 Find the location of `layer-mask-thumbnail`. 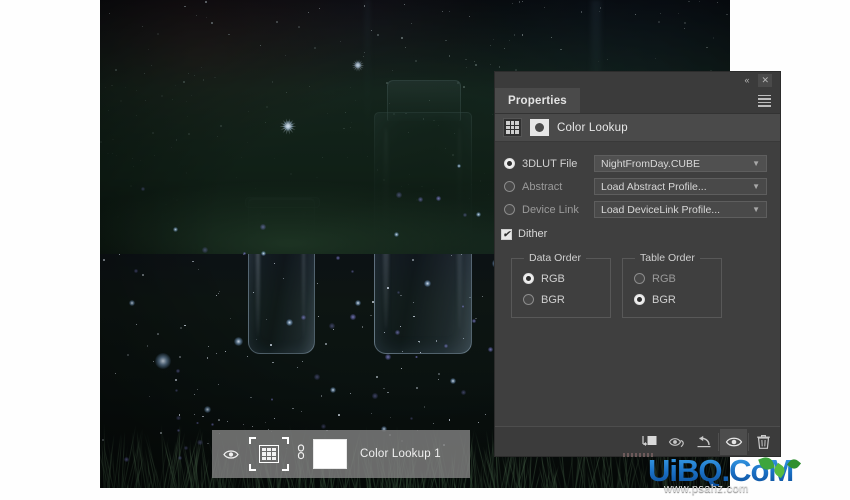

layer-mask-thumbnail is located at coordinates (330, 454).